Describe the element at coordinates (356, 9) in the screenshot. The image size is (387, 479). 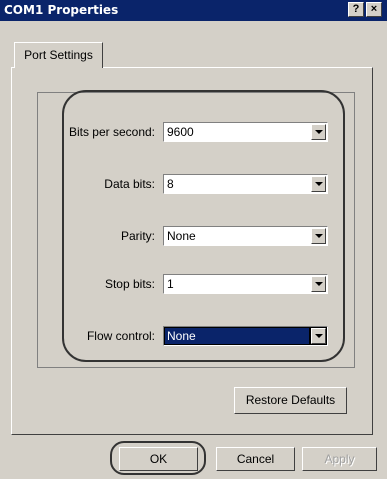
I see `help-button: ?` at that location.